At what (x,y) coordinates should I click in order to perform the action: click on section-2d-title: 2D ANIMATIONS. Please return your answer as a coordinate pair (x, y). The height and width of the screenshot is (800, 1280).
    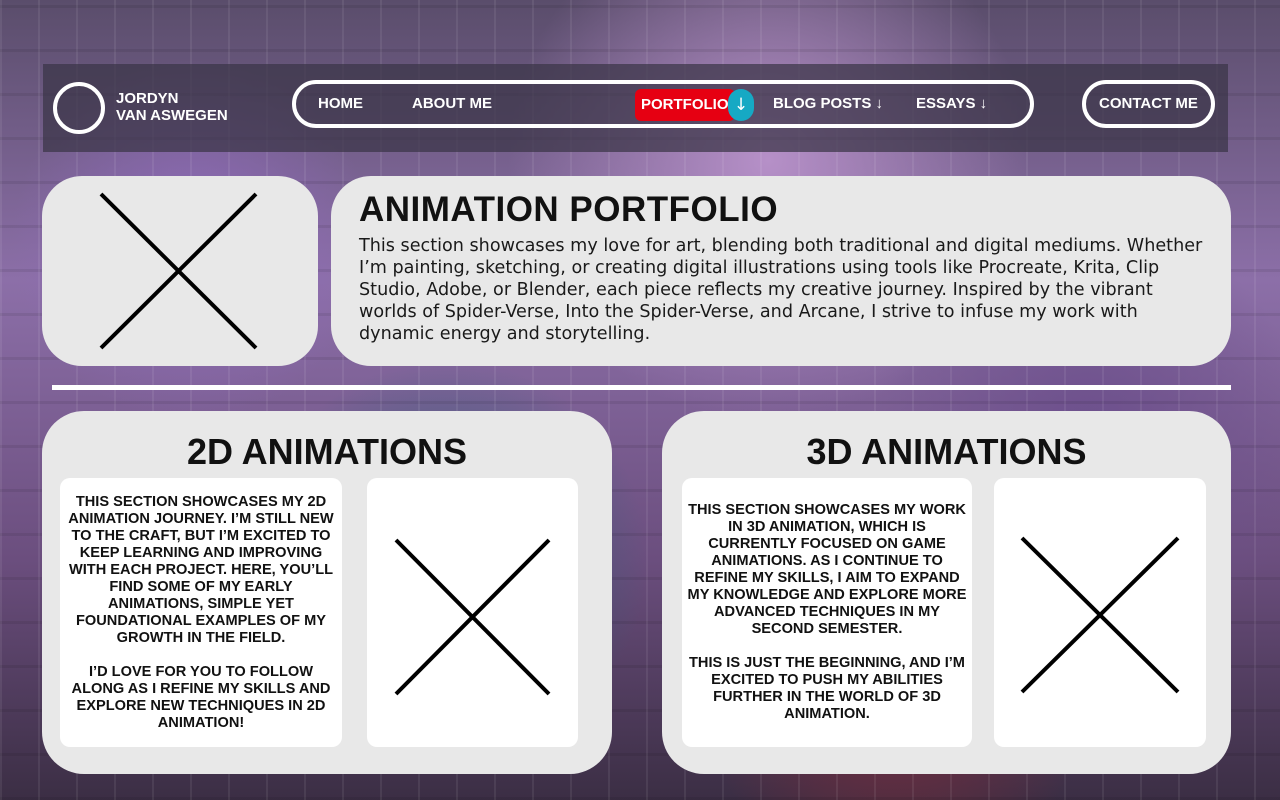
    Looking at the image, I should click on (326, 451).